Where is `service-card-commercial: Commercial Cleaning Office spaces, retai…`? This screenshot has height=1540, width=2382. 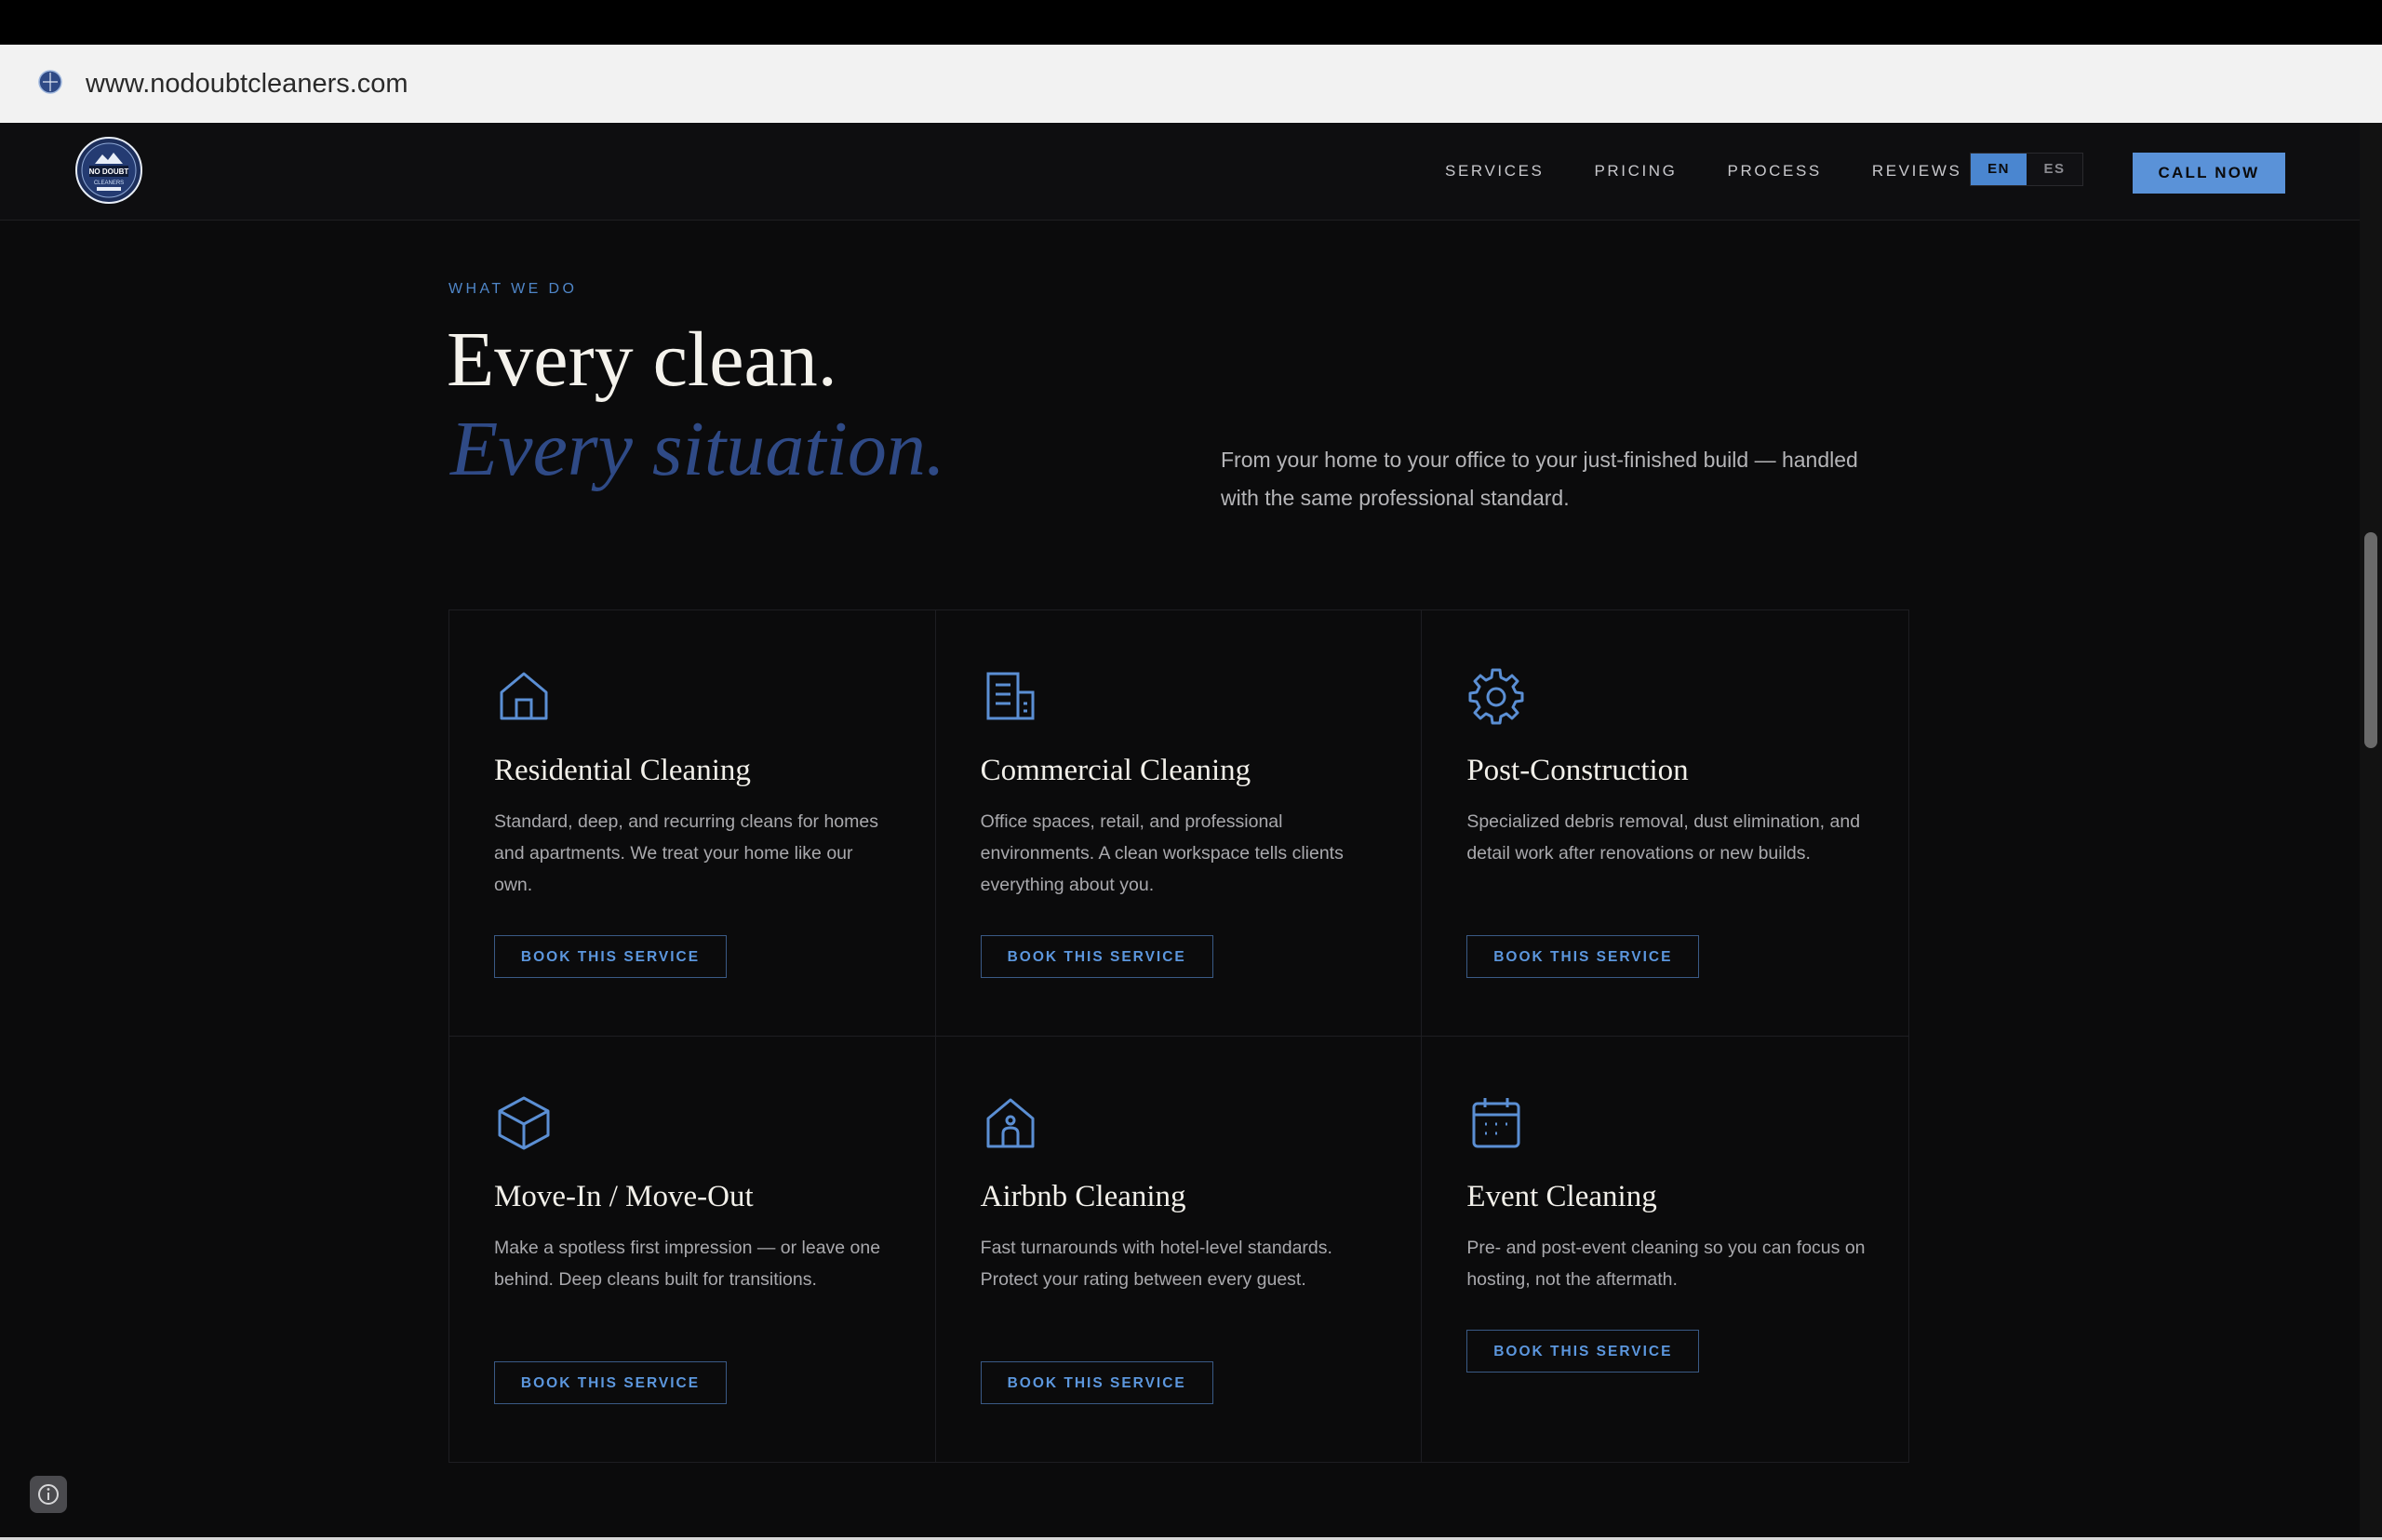 service-card-commercial: Commercial Cleaning Office spaces, retai… is located at coordinates (1179, 823).